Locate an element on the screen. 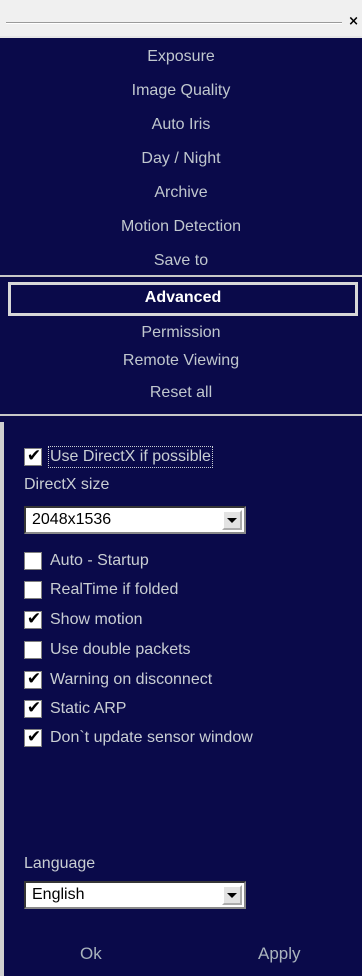 The width and height of the screenshot is (362, 976). use-double-packets-label: Use double packets is located at coordinates (120, 649).